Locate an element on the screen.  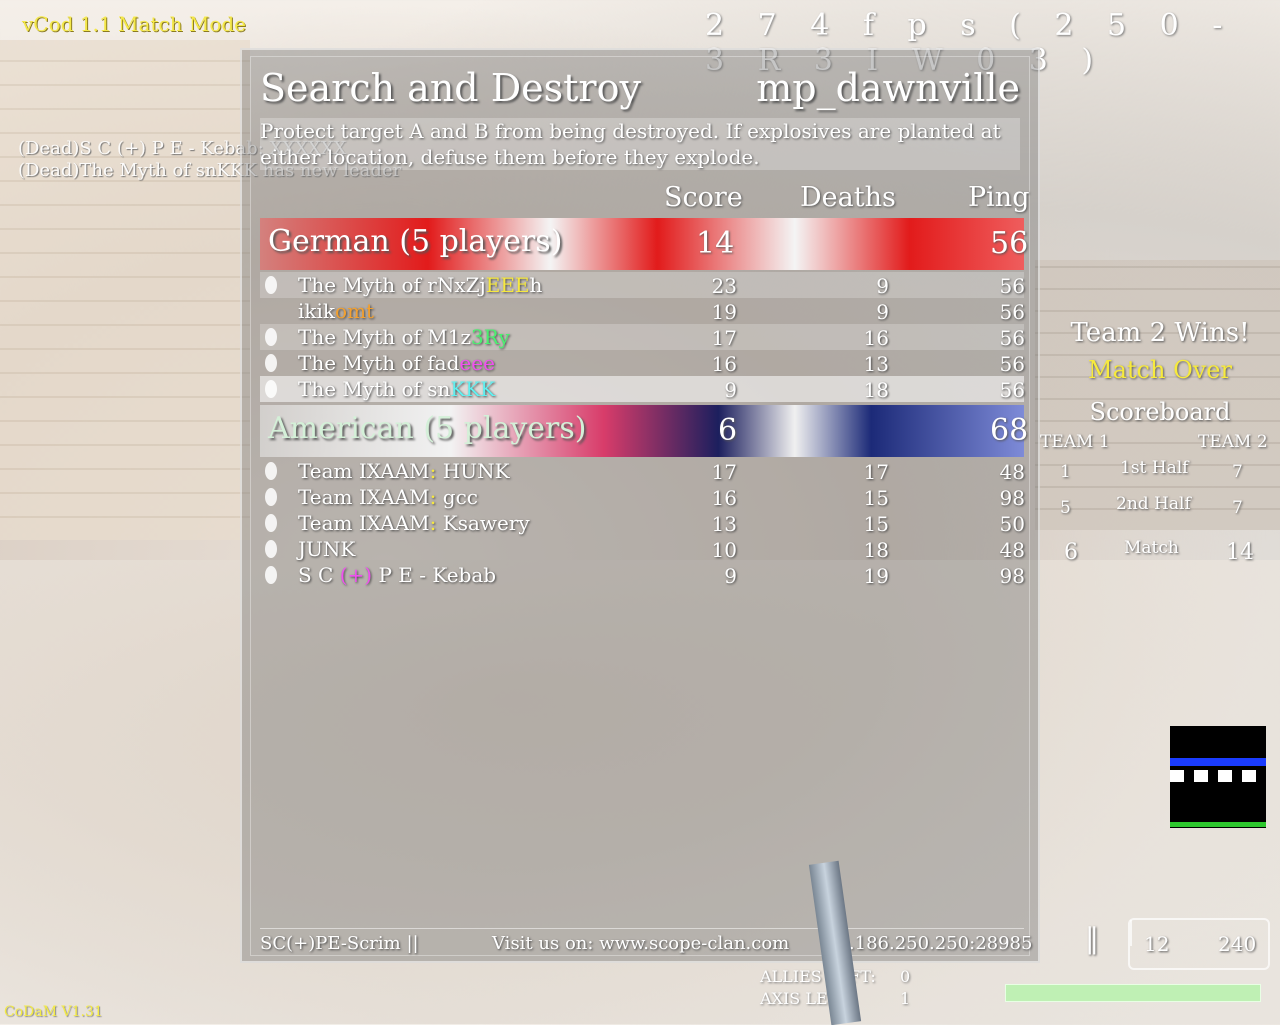
player-name: S C (+) P E - Kebab is located at coordinates (397, 575).